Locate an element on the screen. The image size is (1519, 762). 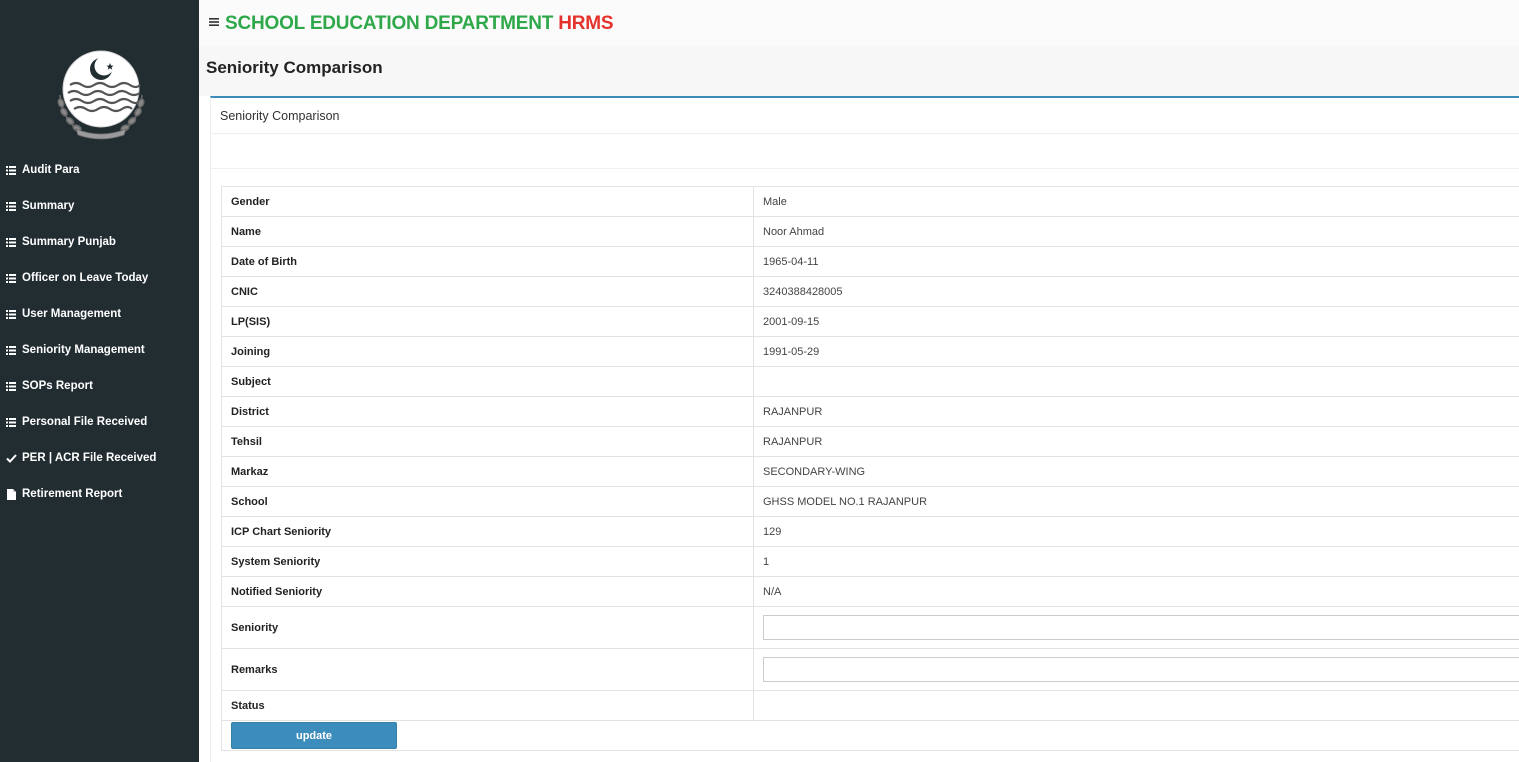
action-cell: update is located at coordinates (870, 735).